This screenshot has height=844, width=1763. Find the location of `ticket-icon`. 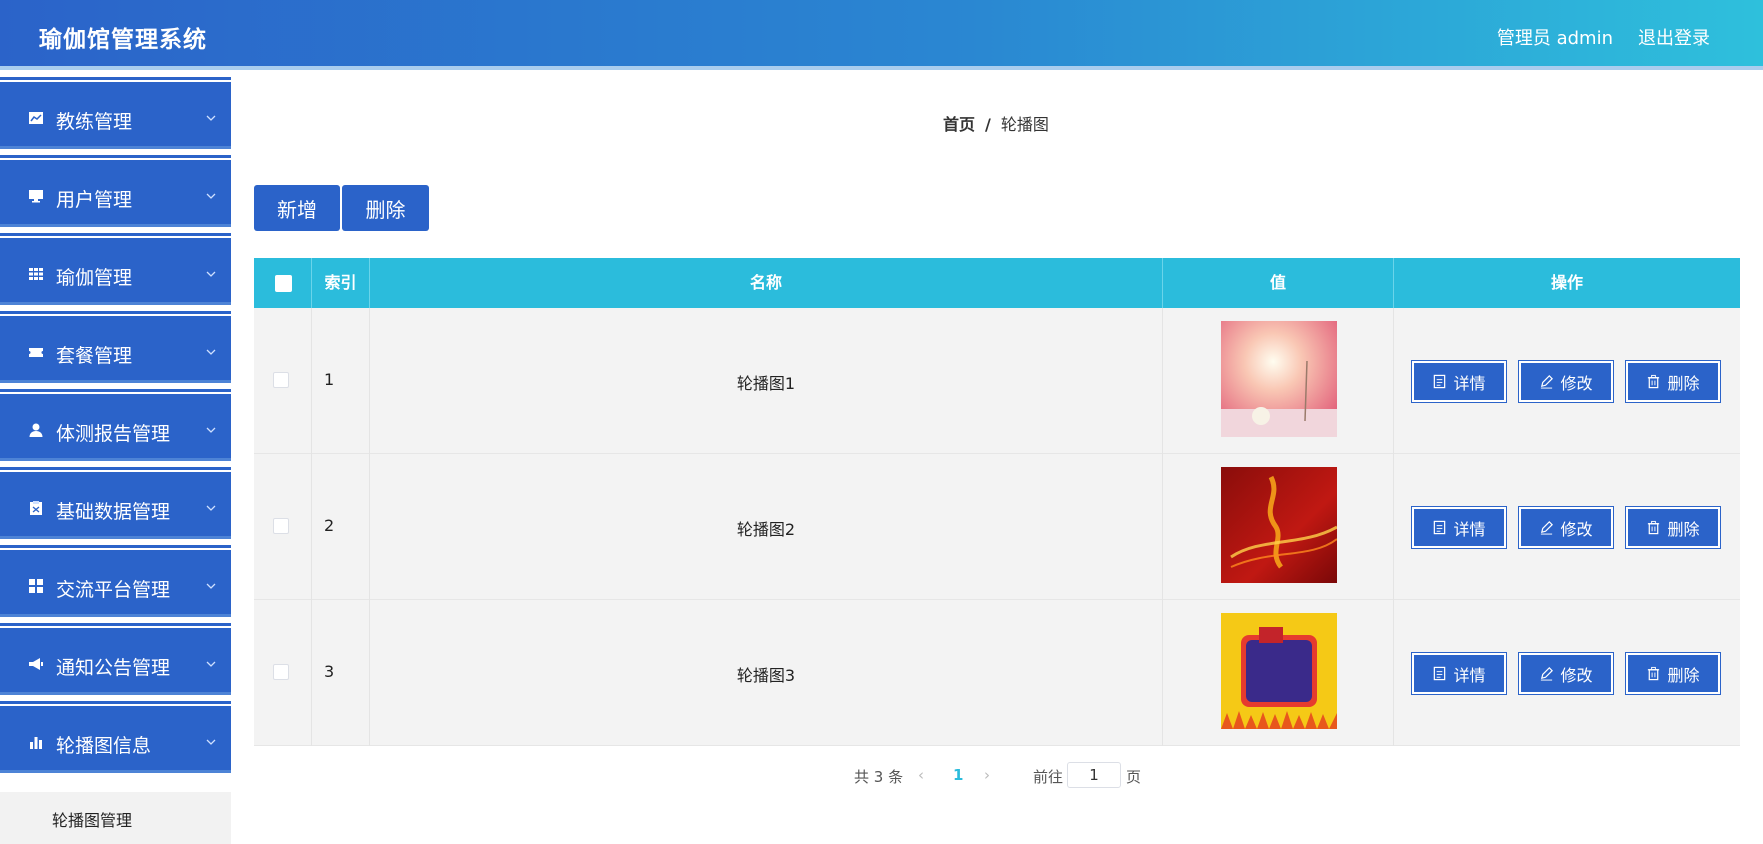

ticket-icon is located at coordinates (36, 352).